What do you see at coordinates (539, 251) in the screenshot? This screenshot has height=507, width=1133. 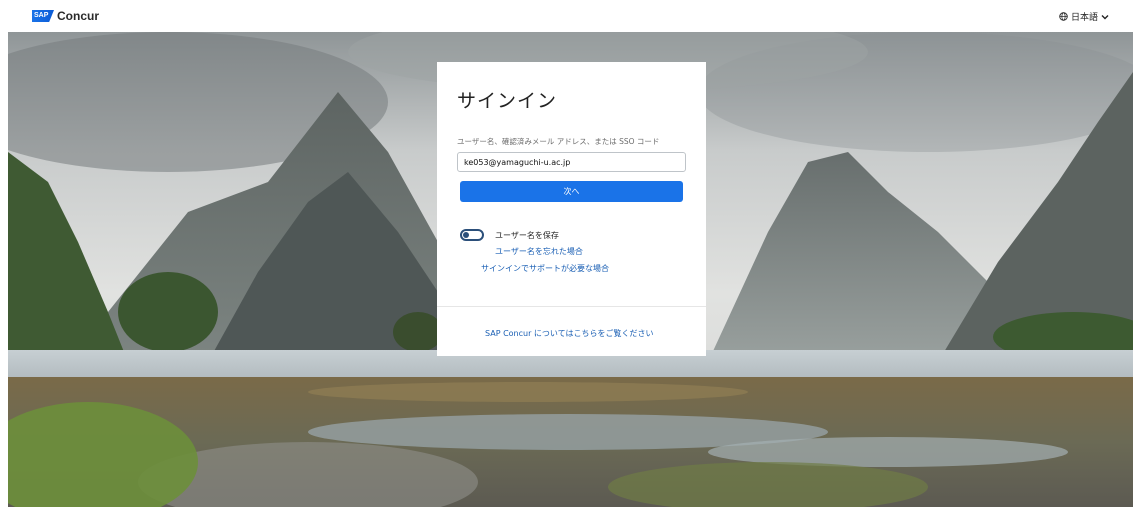 I see `forgot-username-link: ユーザー名を忘れた場合` at bounding box center [539, 251].